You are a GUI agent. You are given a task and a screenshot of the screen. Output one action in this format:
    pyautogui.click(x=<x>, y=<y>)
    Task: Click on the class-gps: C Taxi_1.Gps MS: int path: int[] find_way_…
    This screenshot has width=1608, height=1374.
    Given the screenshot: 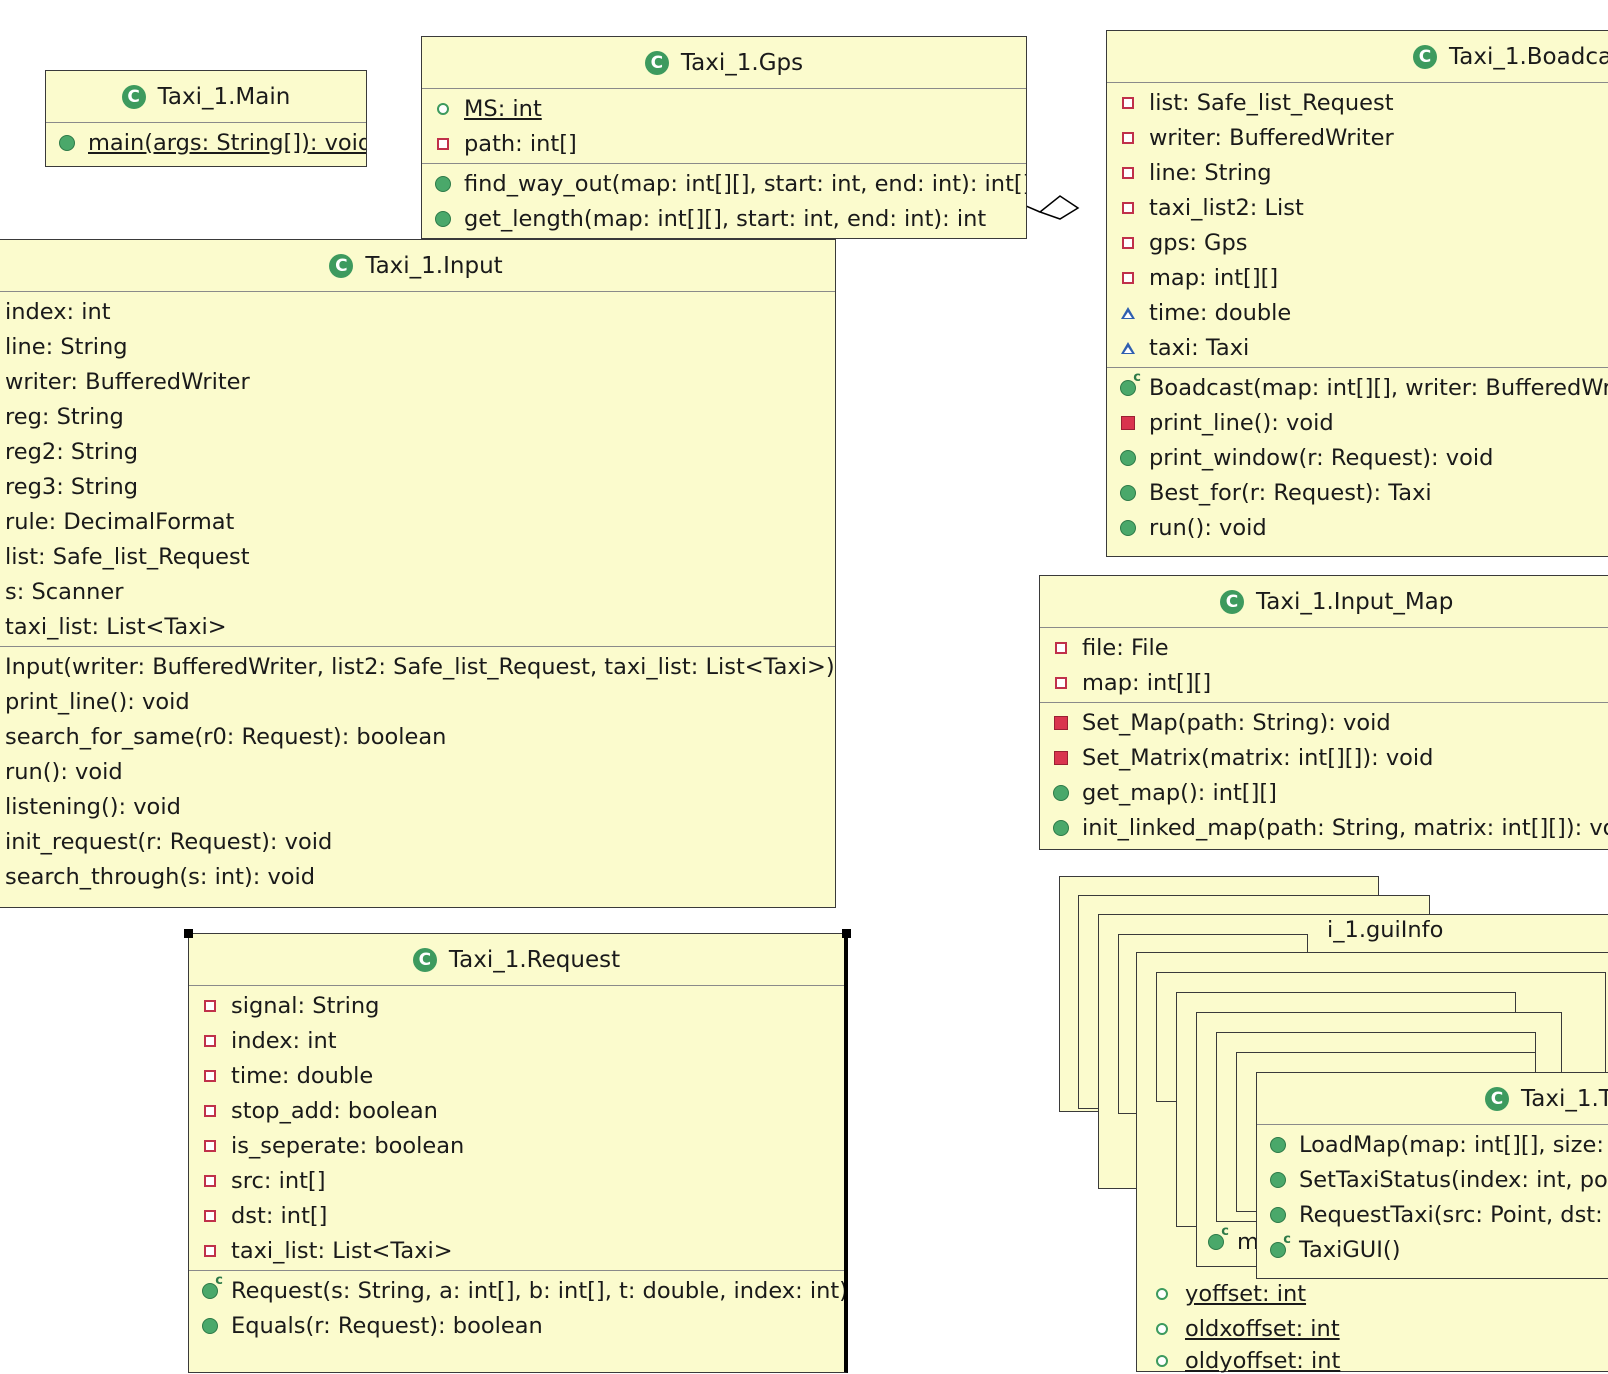 What is the action you would take?
    pyautogui.click(x=724, y=137)
    